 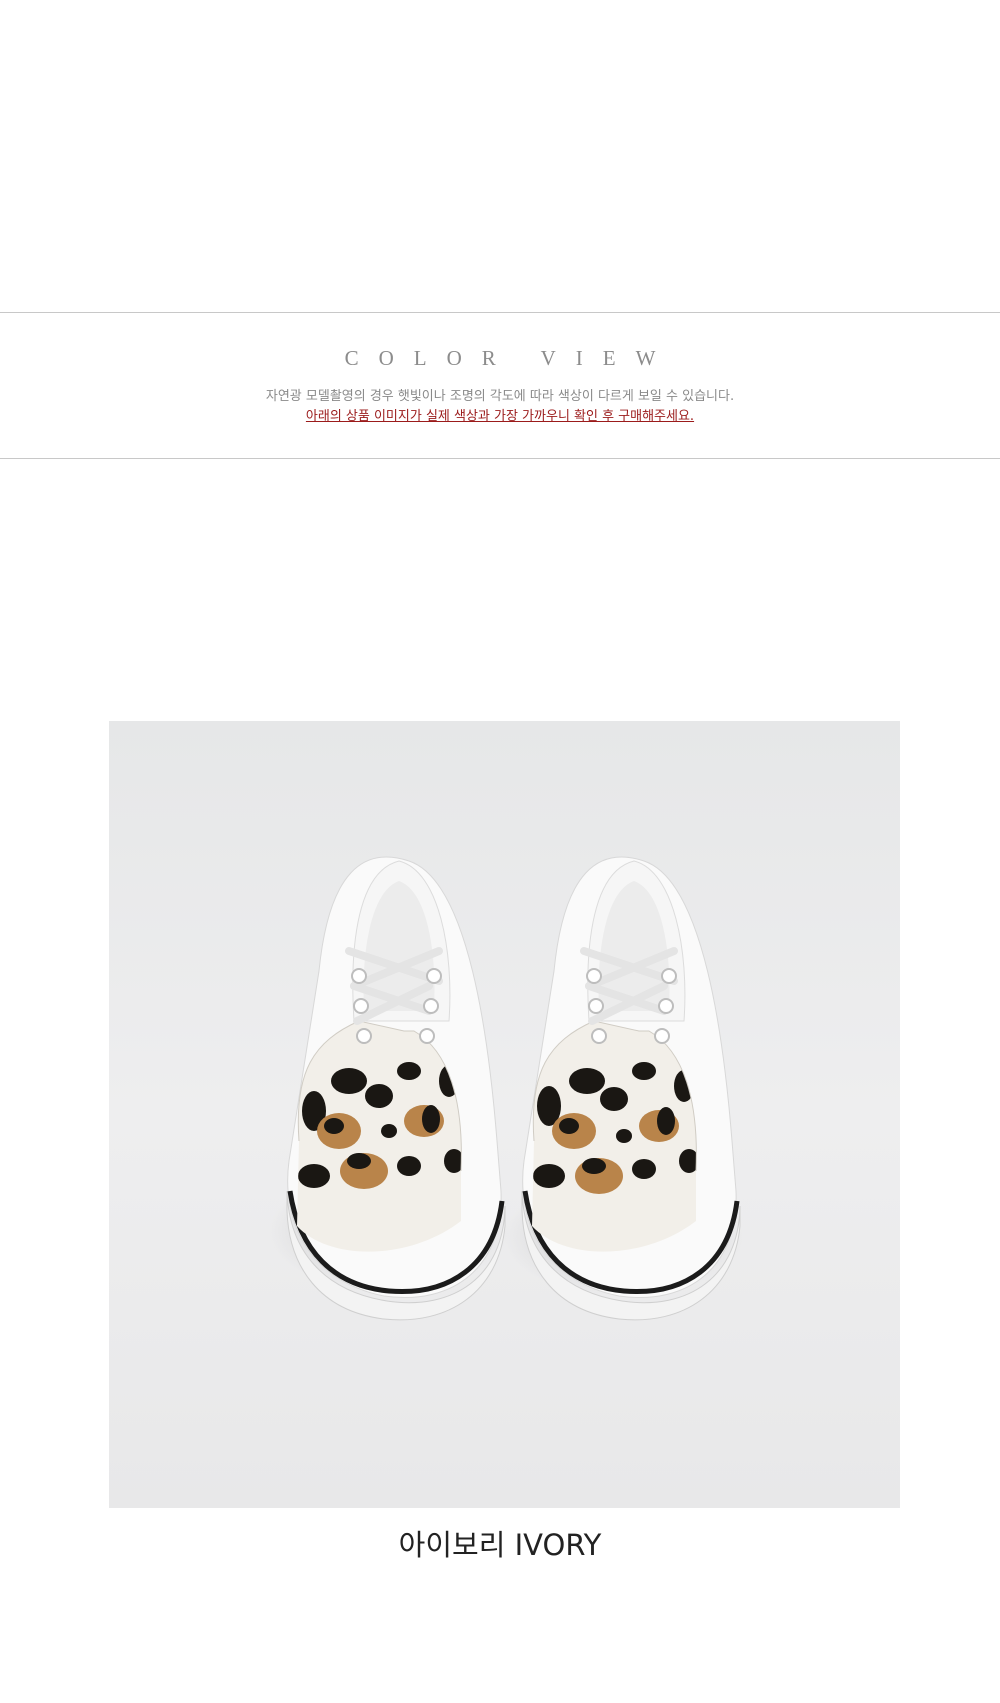 What do you see at coordinates (510, 358) in the screenshot?
I see `section-heading: COLOR VIEW` at bounding box center [510, 358].